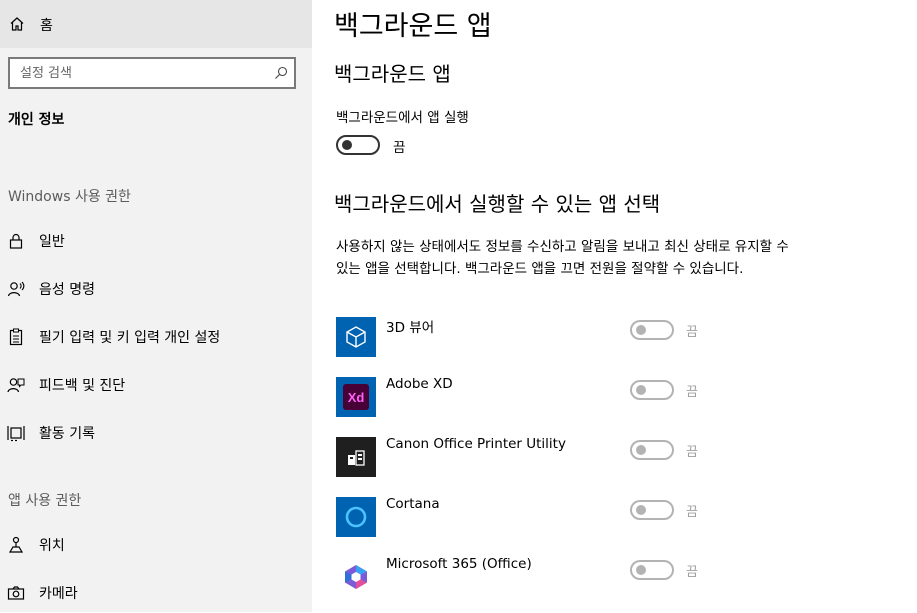  Describe the element at coordinates (616, 518) in the screenshot. I see `app-row-cortana: Cortana 끔` at that location.